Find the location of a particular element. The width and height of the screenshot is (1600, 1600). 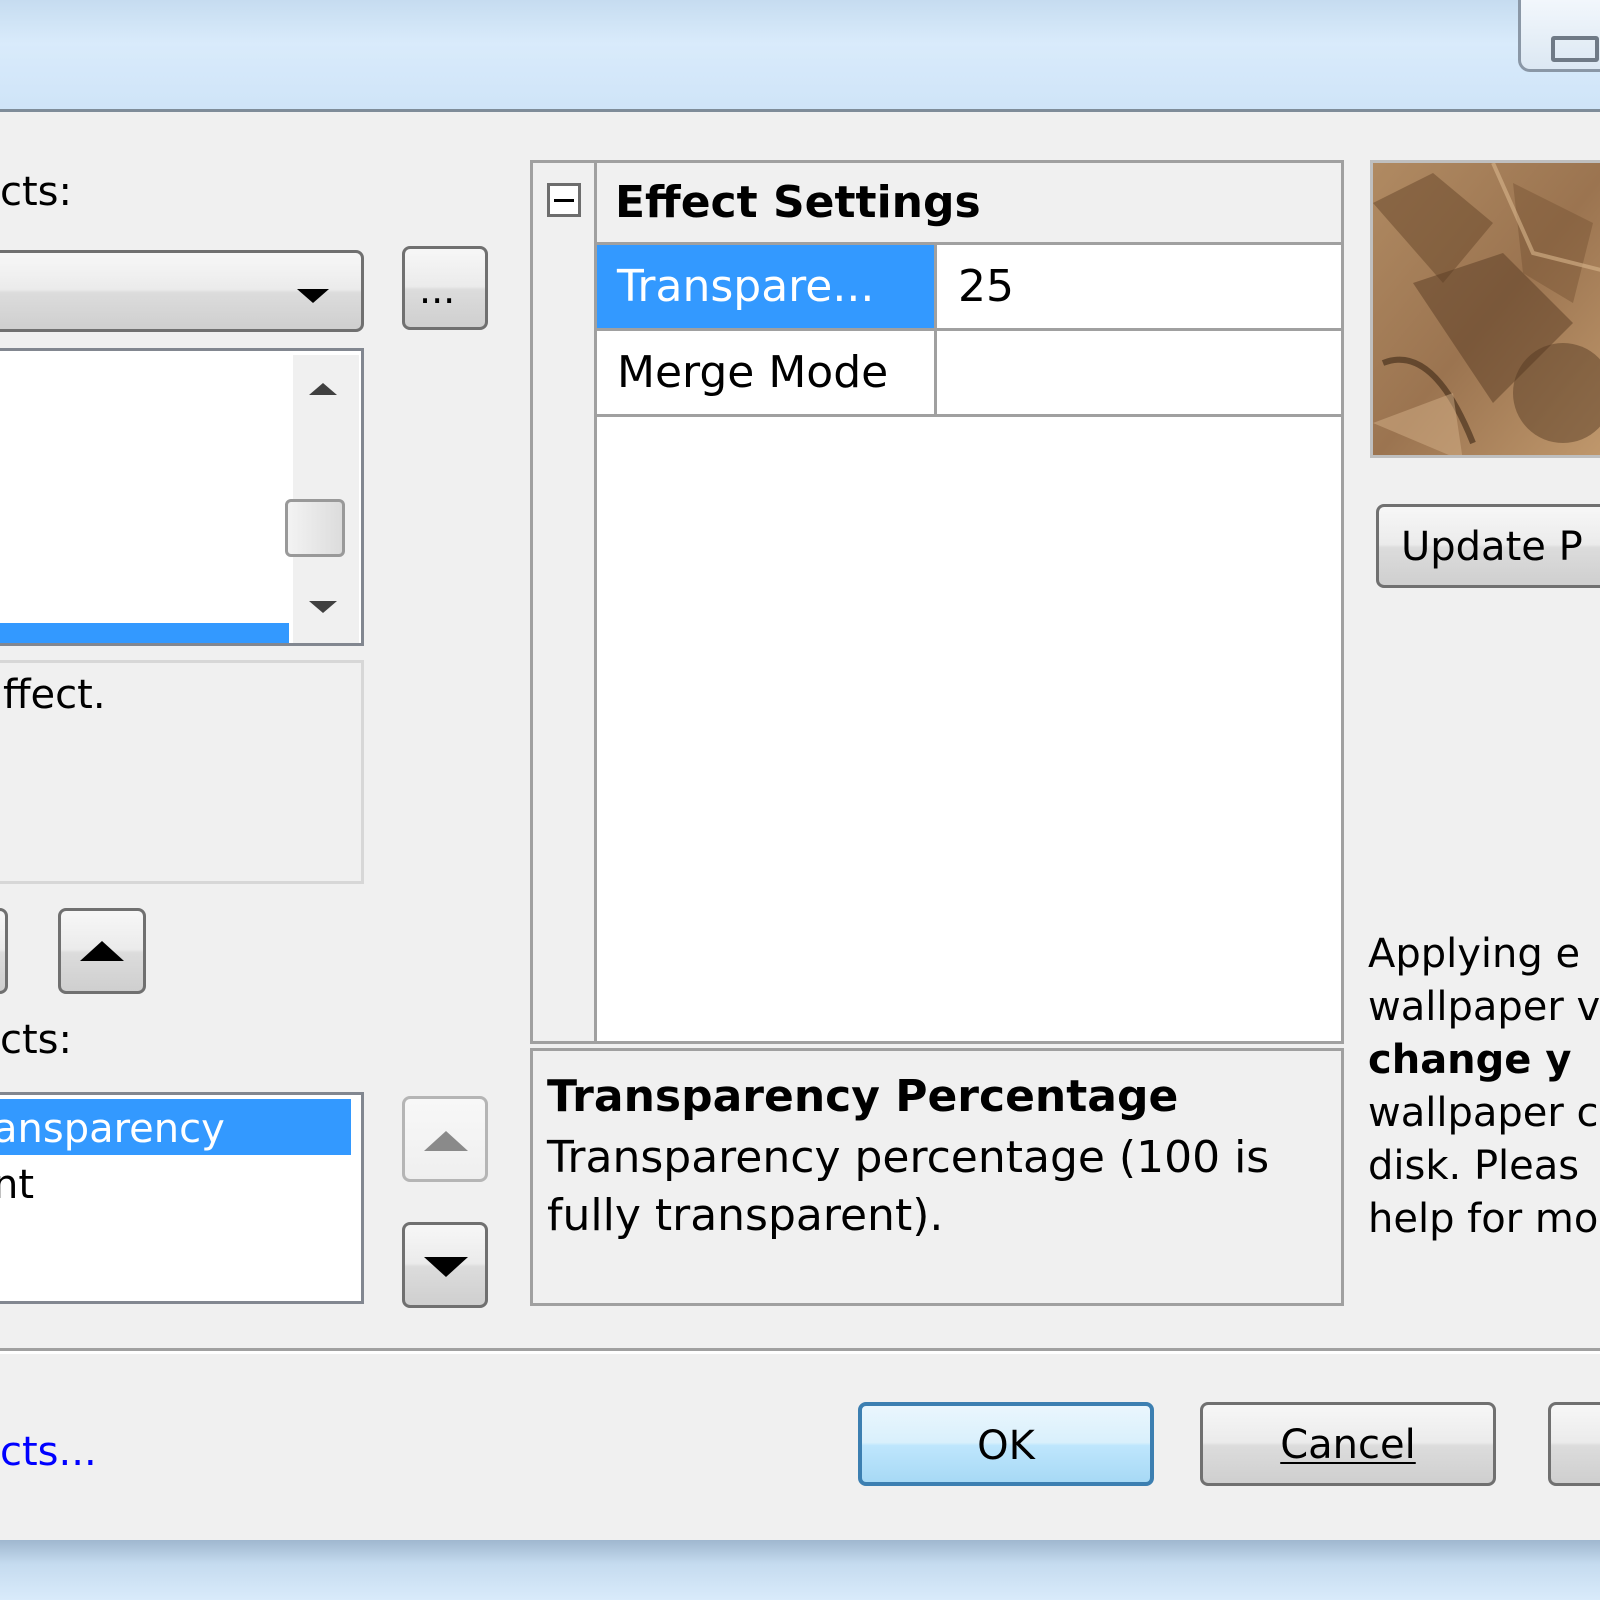

wallpaper-preview-image is located at coordinates (1485, 309).